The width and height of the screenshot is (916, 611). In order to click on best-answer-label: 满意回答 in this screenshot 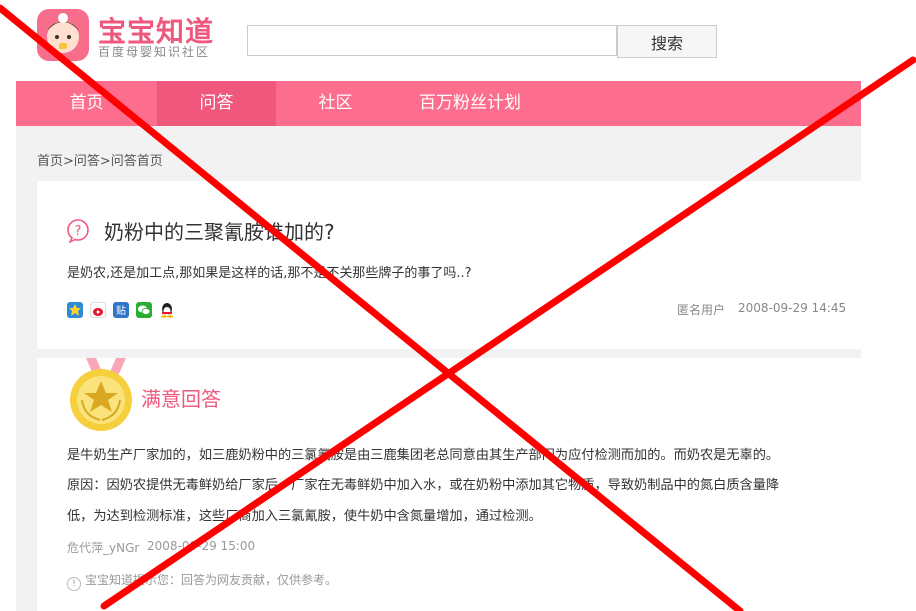, I will do `click(181, 399)`.